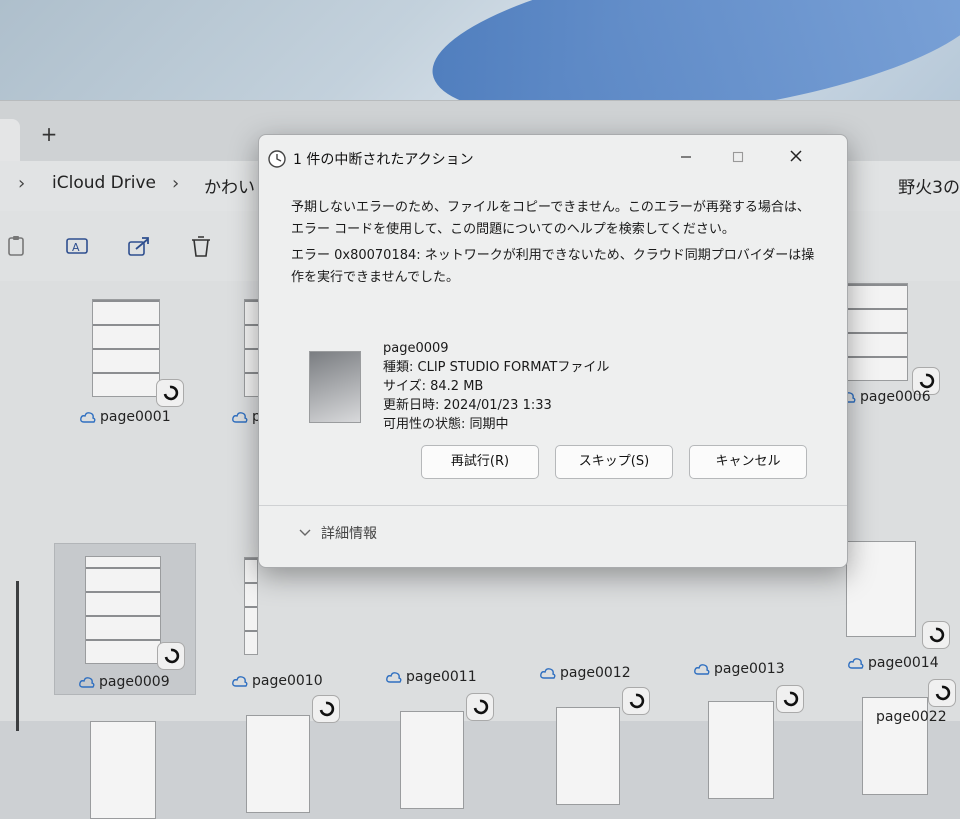  Describe the element at coordinates (467, 405) in the screenshot. I see `file-modified: 更新日時: 2024/01/23 1:33` at that location.